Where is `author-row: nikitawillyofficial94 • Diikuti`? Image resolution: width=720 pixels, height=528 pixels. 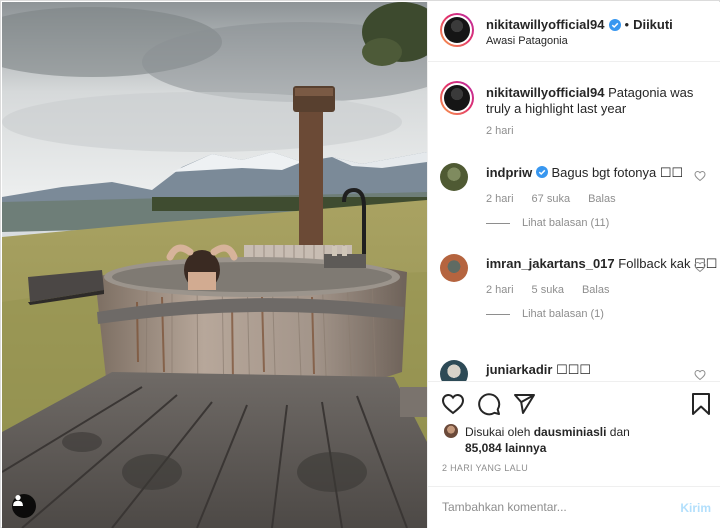 author-row: nikitawillyofficial94 • Diikuti is located at coordinates (579, 24).